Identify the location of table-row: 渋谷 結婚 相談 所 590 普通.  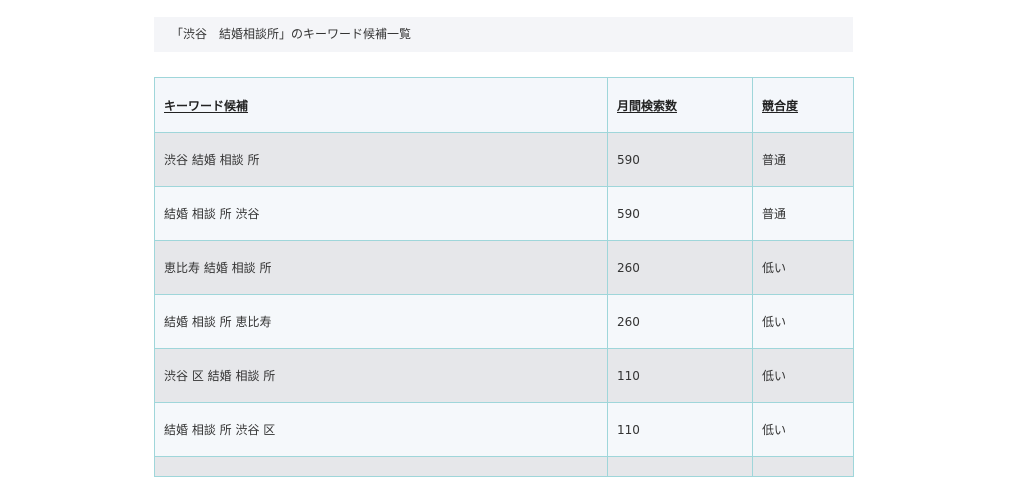
(504, 159).